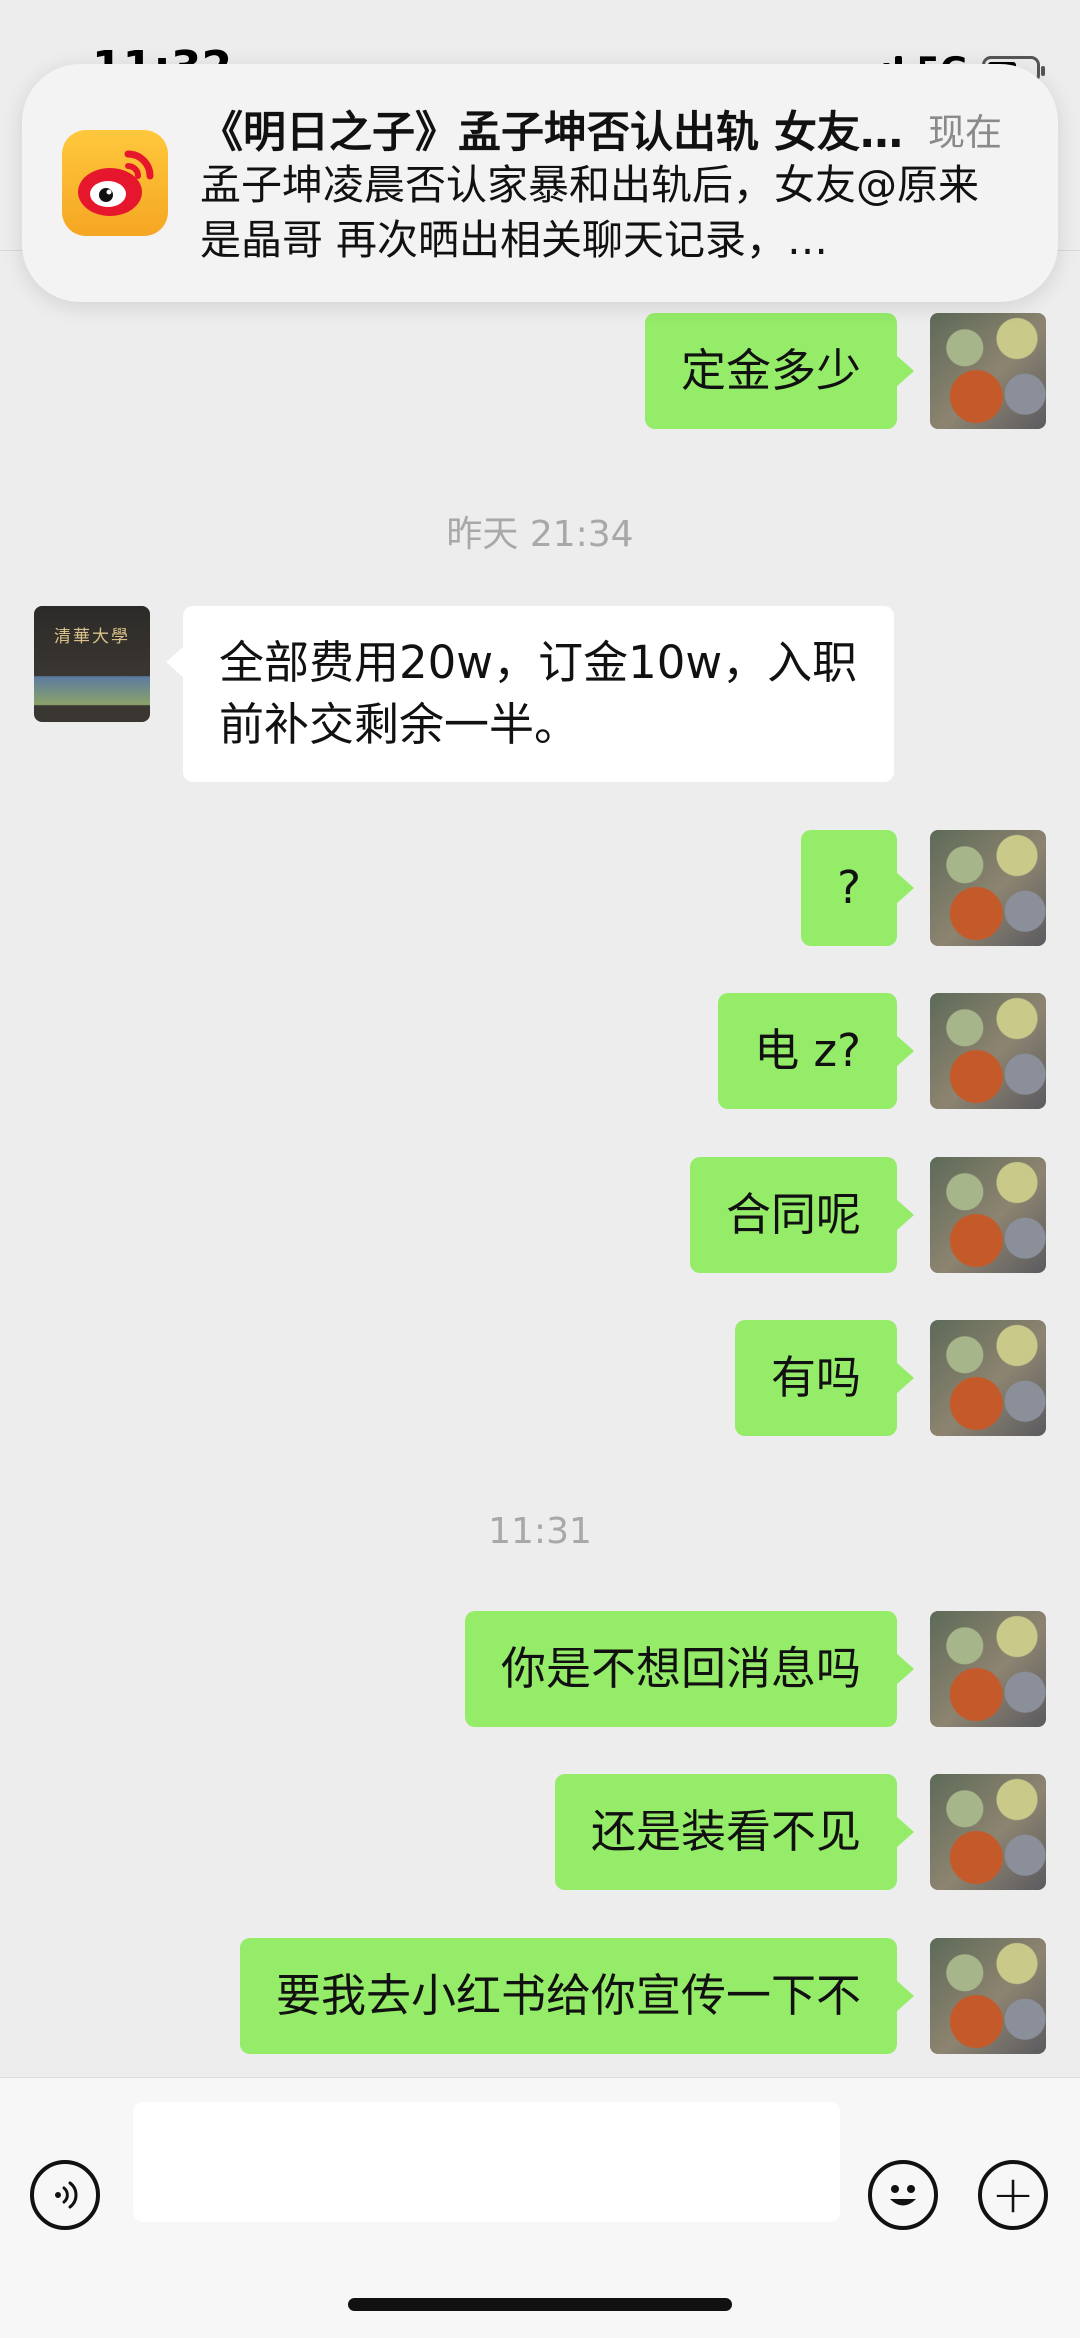 This screenshot has width=1080, height=2338. I want to click on sent-message-bubble: 还是装看不见, so click(734, 1832).